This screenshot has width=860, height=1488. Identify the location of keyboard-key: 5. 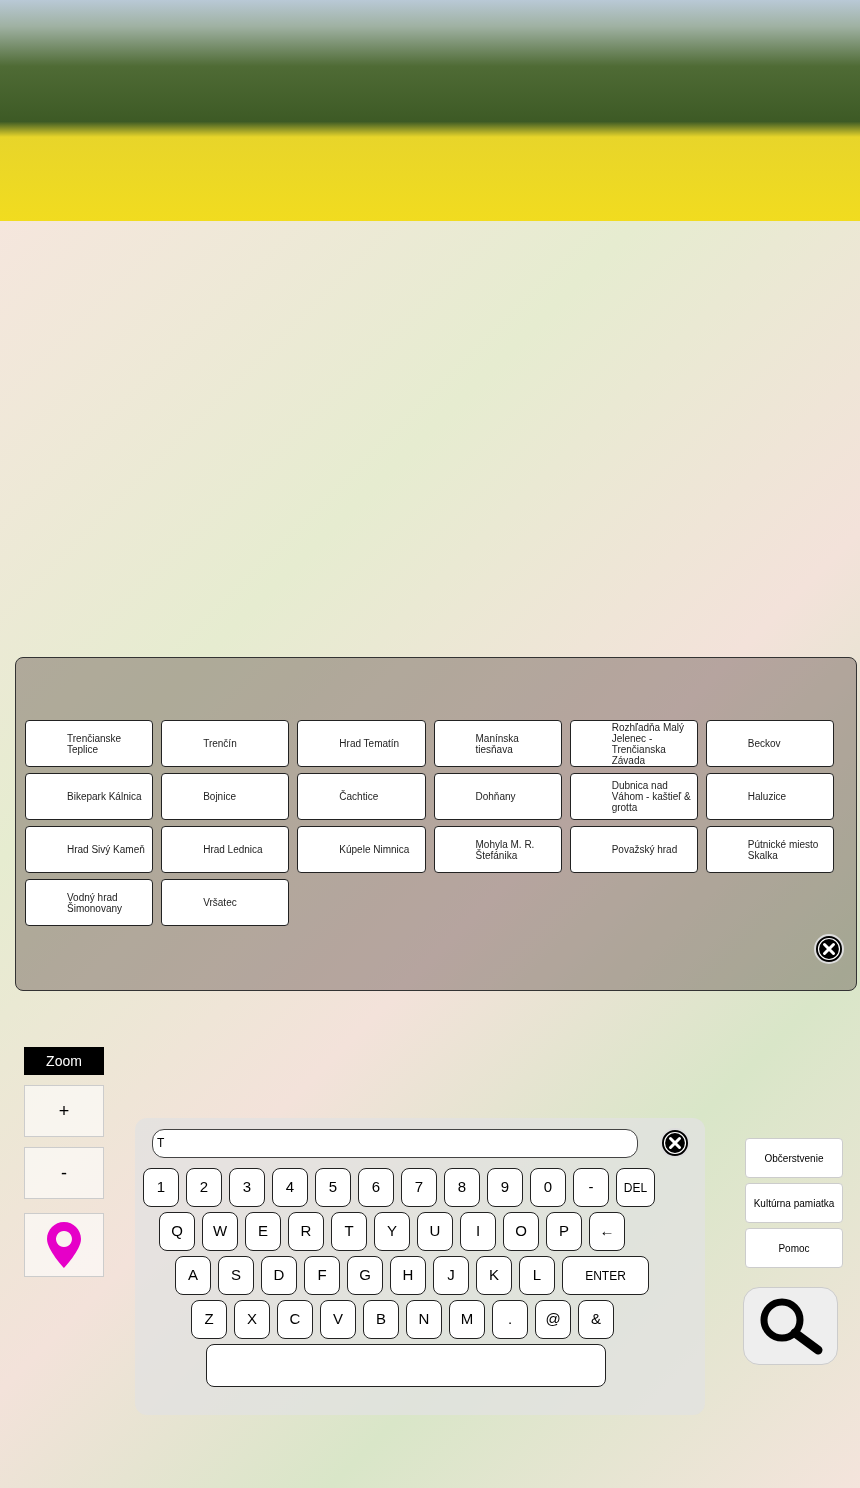
(333, 1187).